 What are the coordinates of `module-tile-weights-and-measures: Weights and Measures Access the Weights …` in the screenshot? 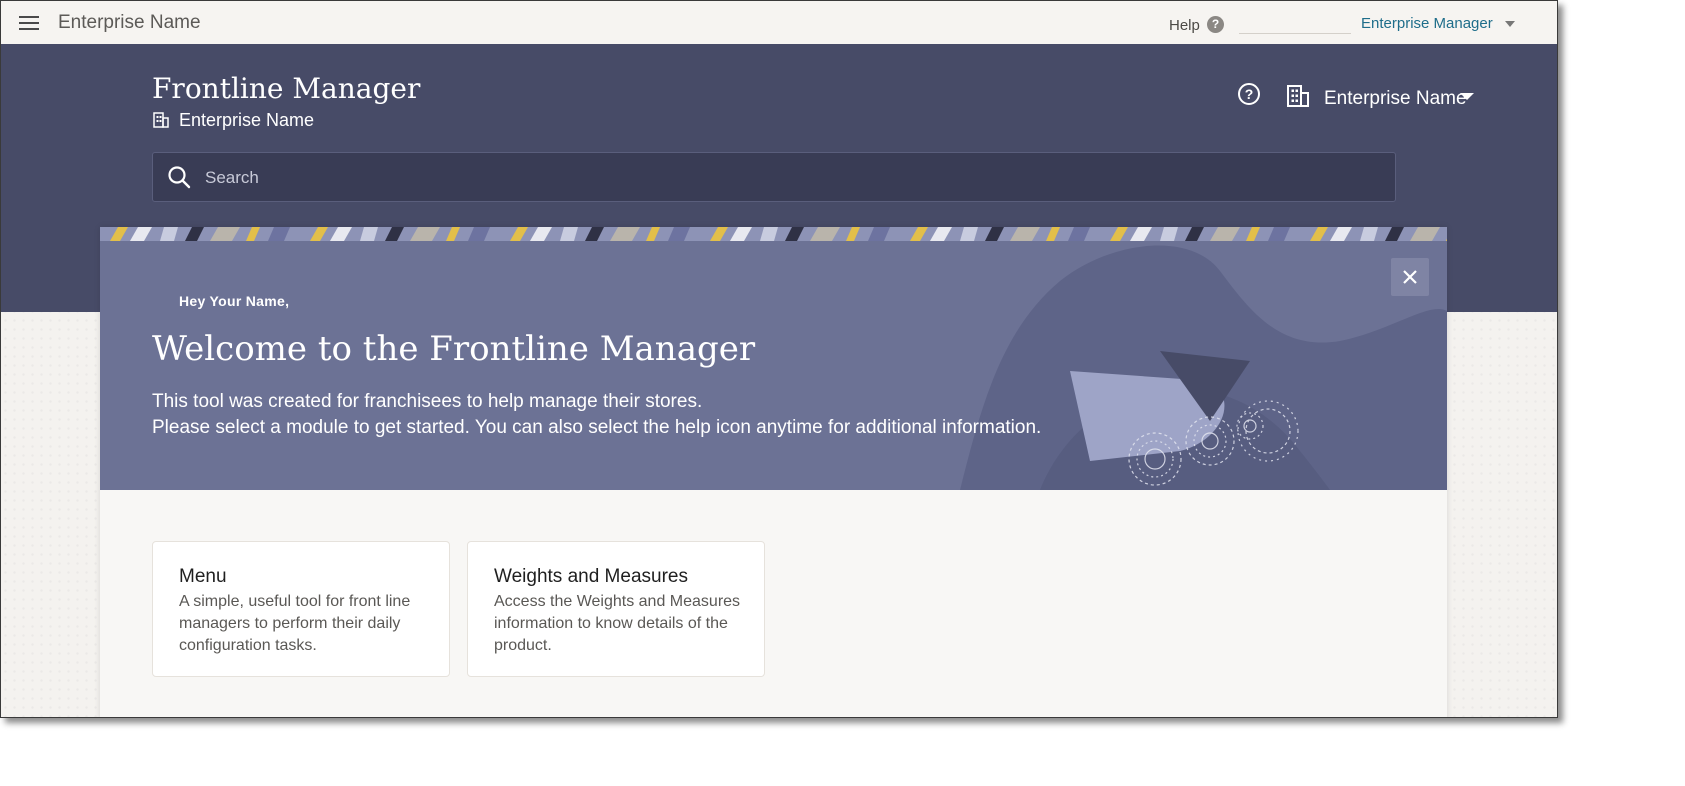 It's located at (616, 609).